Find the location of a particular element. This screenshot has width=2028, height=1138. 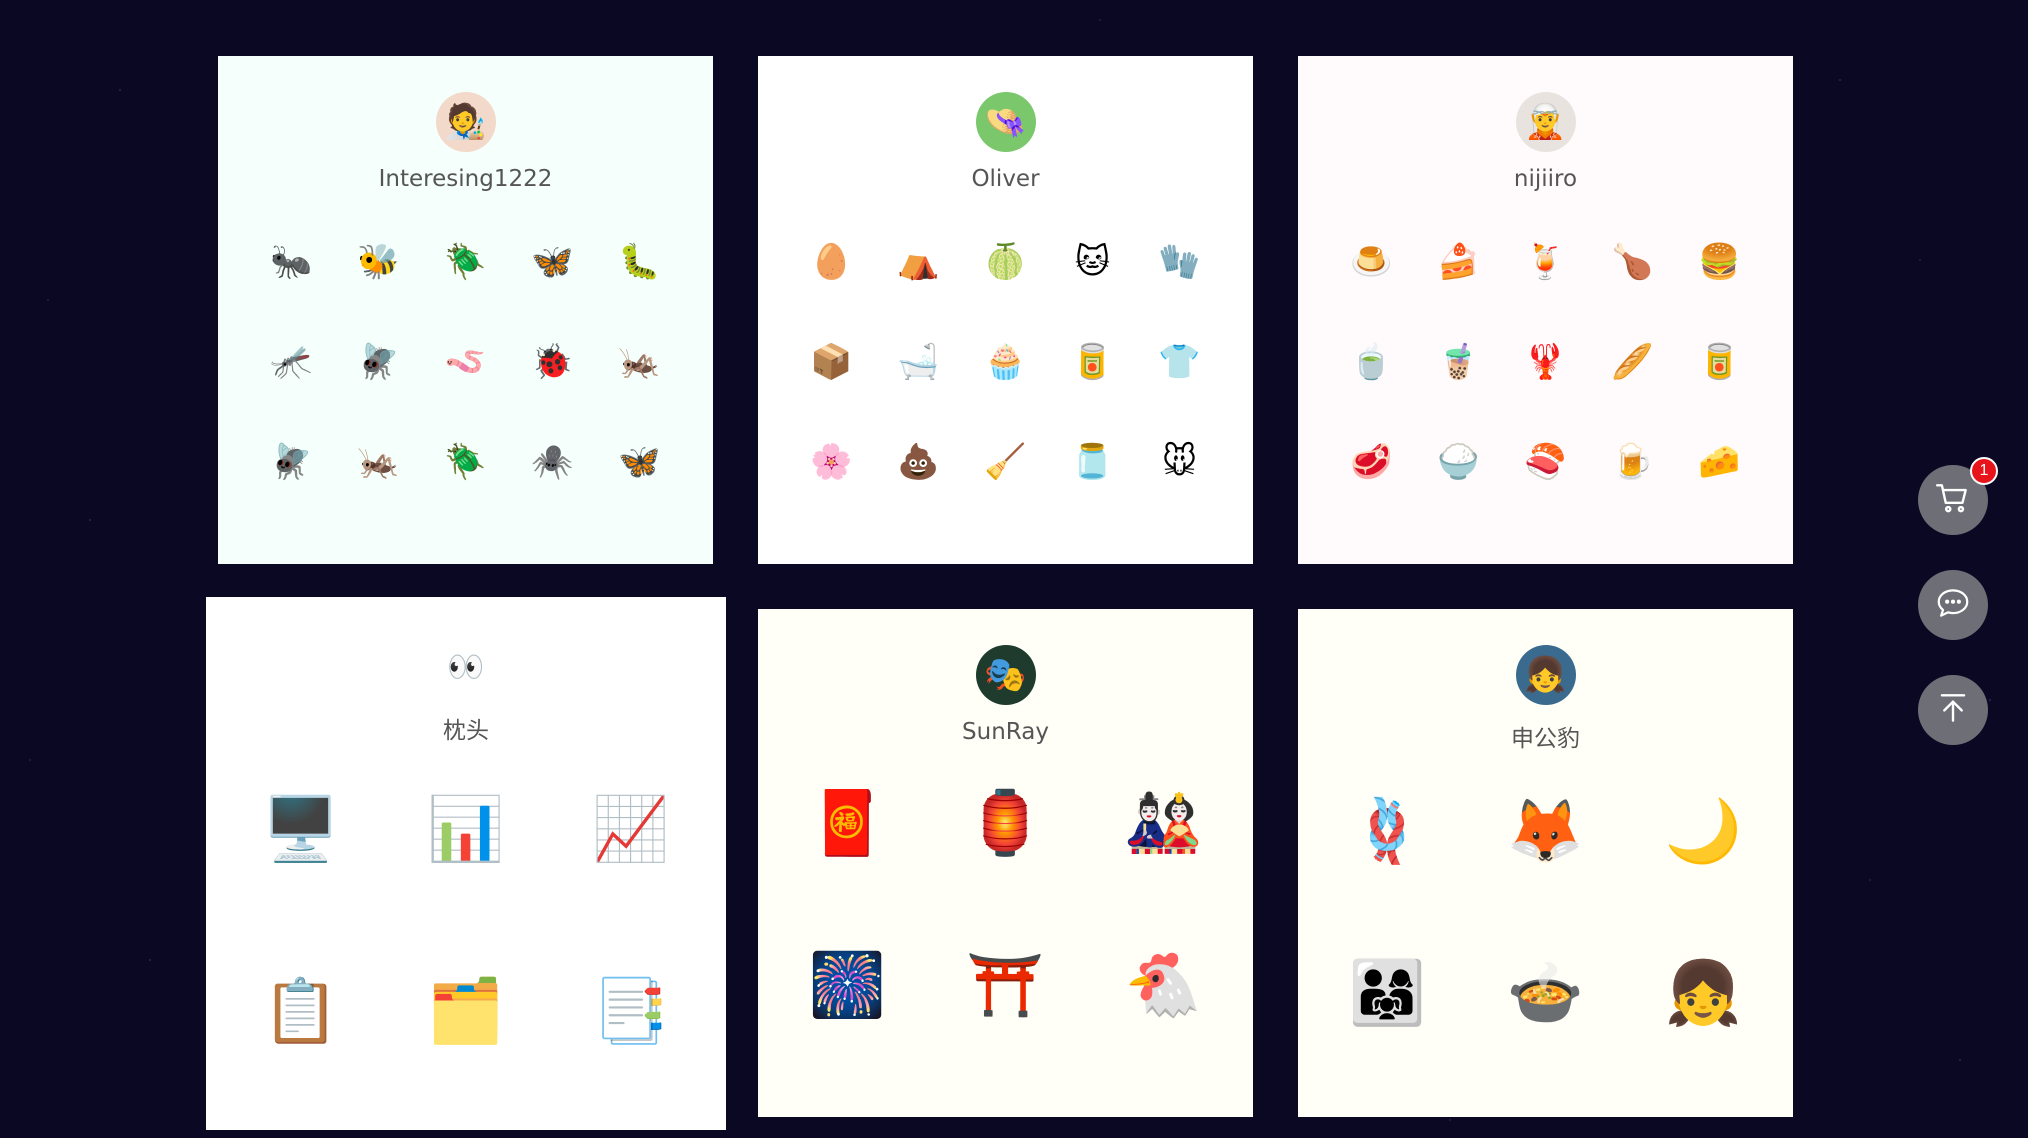

illustration-grid: 🧧 🏮 🎎 🎆 ⛩️ 🐔 is located at coordinates (1006, 904).